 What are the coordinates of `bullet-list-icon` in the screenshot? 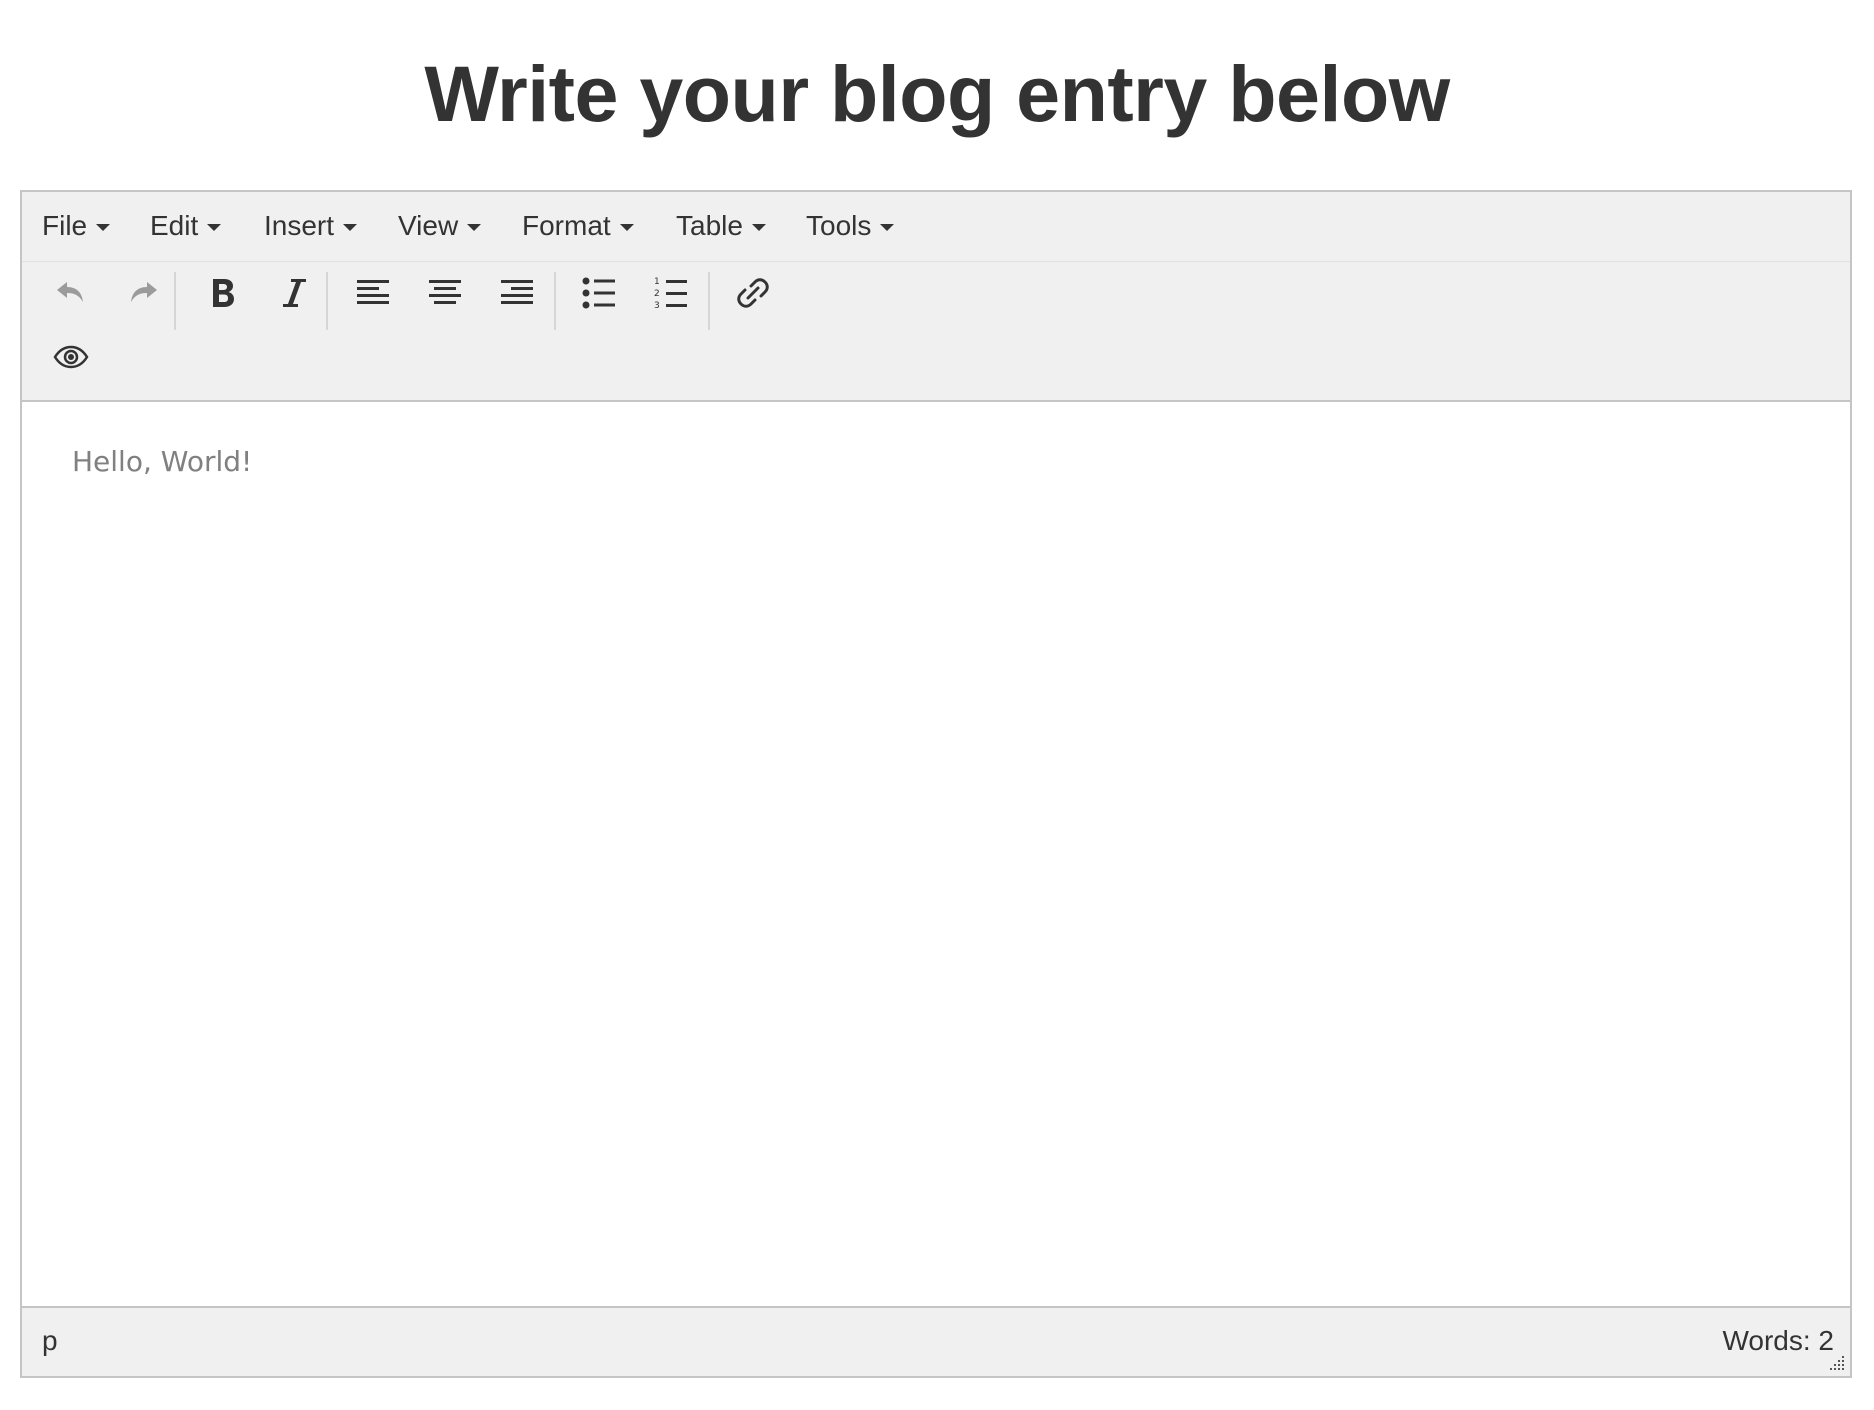 It's located at (598, 293).